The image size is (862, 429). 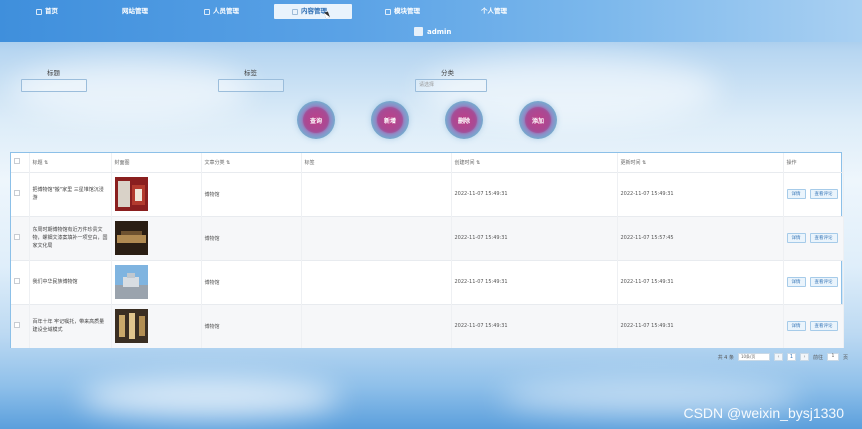 I want to click on row-title: 东周时期博物馆有近万件珍贵文物，螺钿文漆案填补一项空白，国家文化局, so click(x=70, y=237).